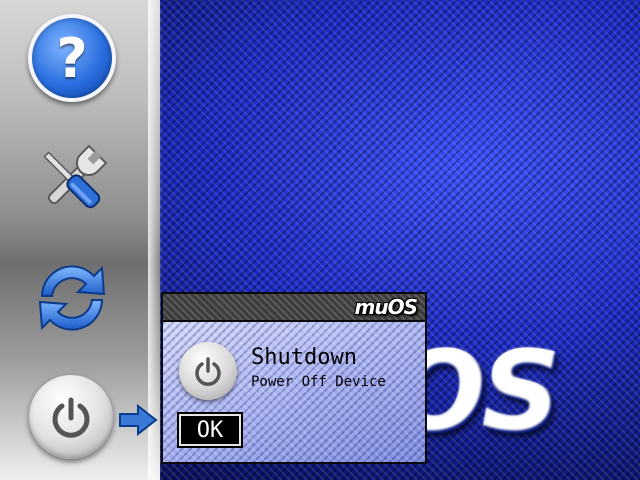 The width and height of the screenshot is (640, 480). I want to click on sidebar-item-refresh, so click(72, 298).